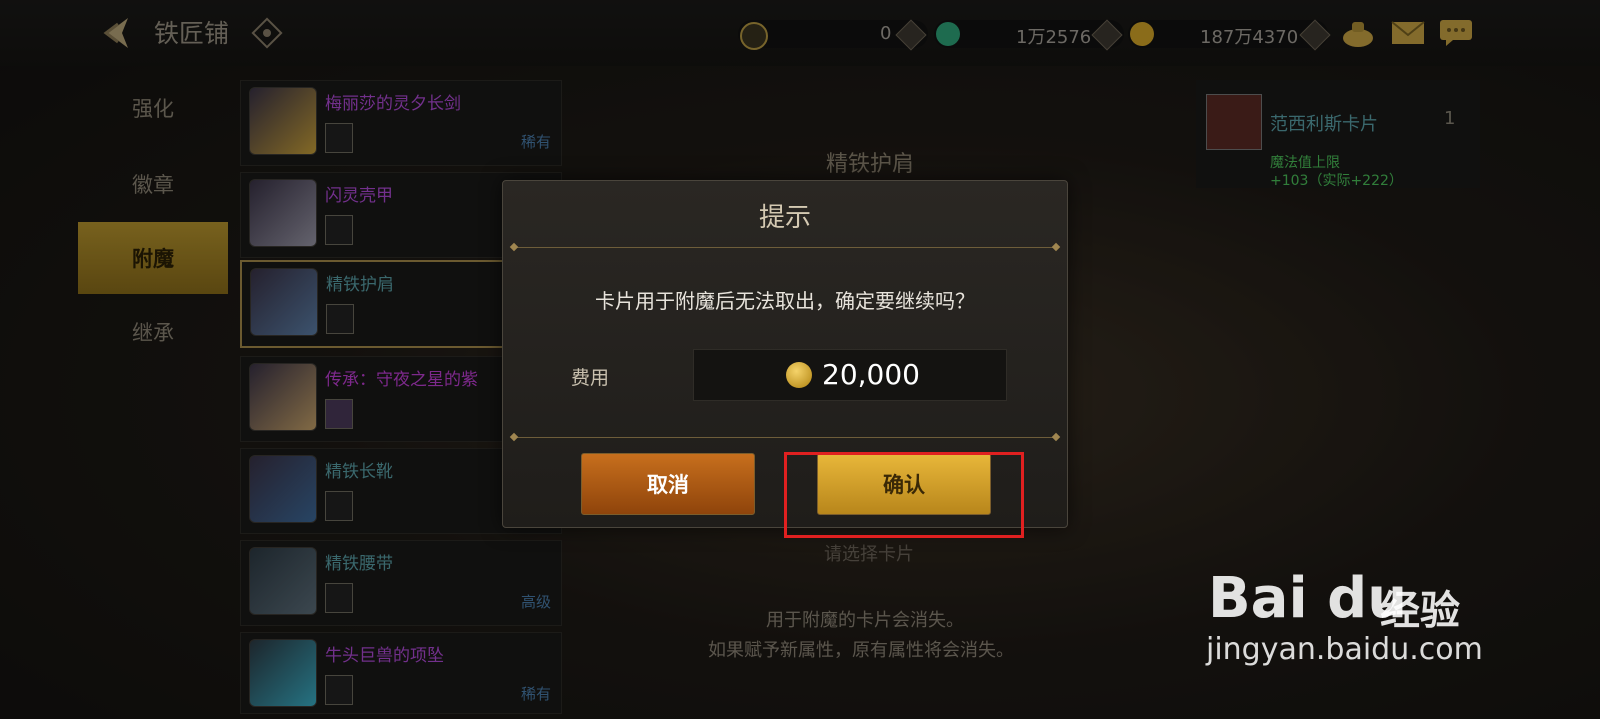 Image resolution: width=1600 pixels, height=719 pixels. I want to click on fee-value: 20,000, so click(871, 374).